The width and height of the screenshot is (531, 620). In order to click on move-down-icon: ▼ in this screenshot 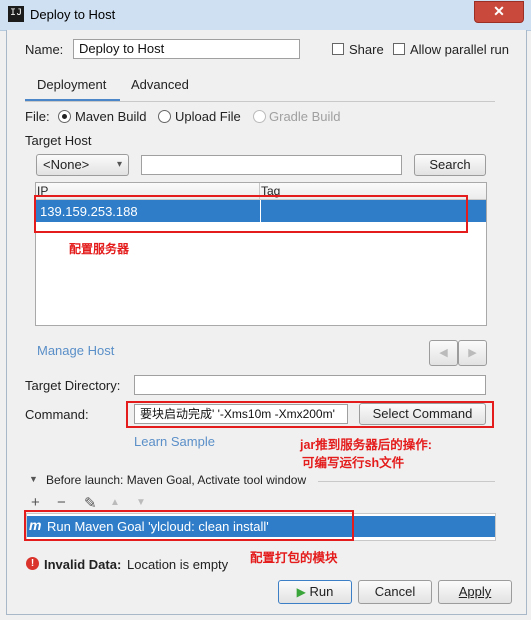, I will do `click(141, 502)`.